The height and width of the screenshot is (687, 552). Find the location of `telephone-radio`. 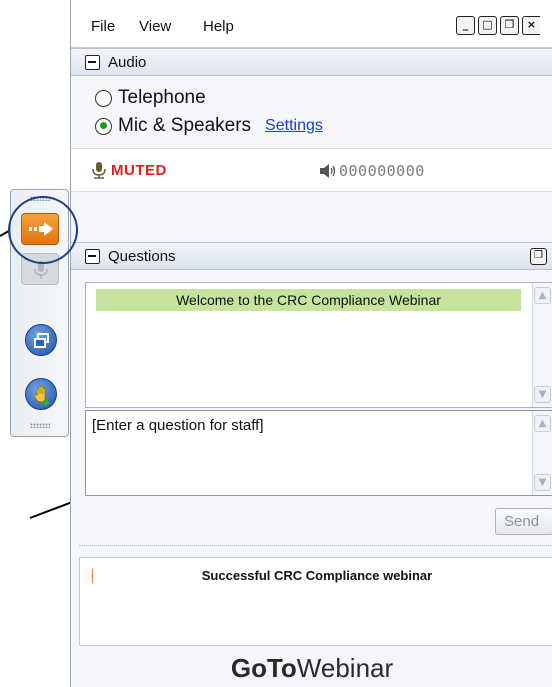

telephone-radio is located at coordinates (103, 98).